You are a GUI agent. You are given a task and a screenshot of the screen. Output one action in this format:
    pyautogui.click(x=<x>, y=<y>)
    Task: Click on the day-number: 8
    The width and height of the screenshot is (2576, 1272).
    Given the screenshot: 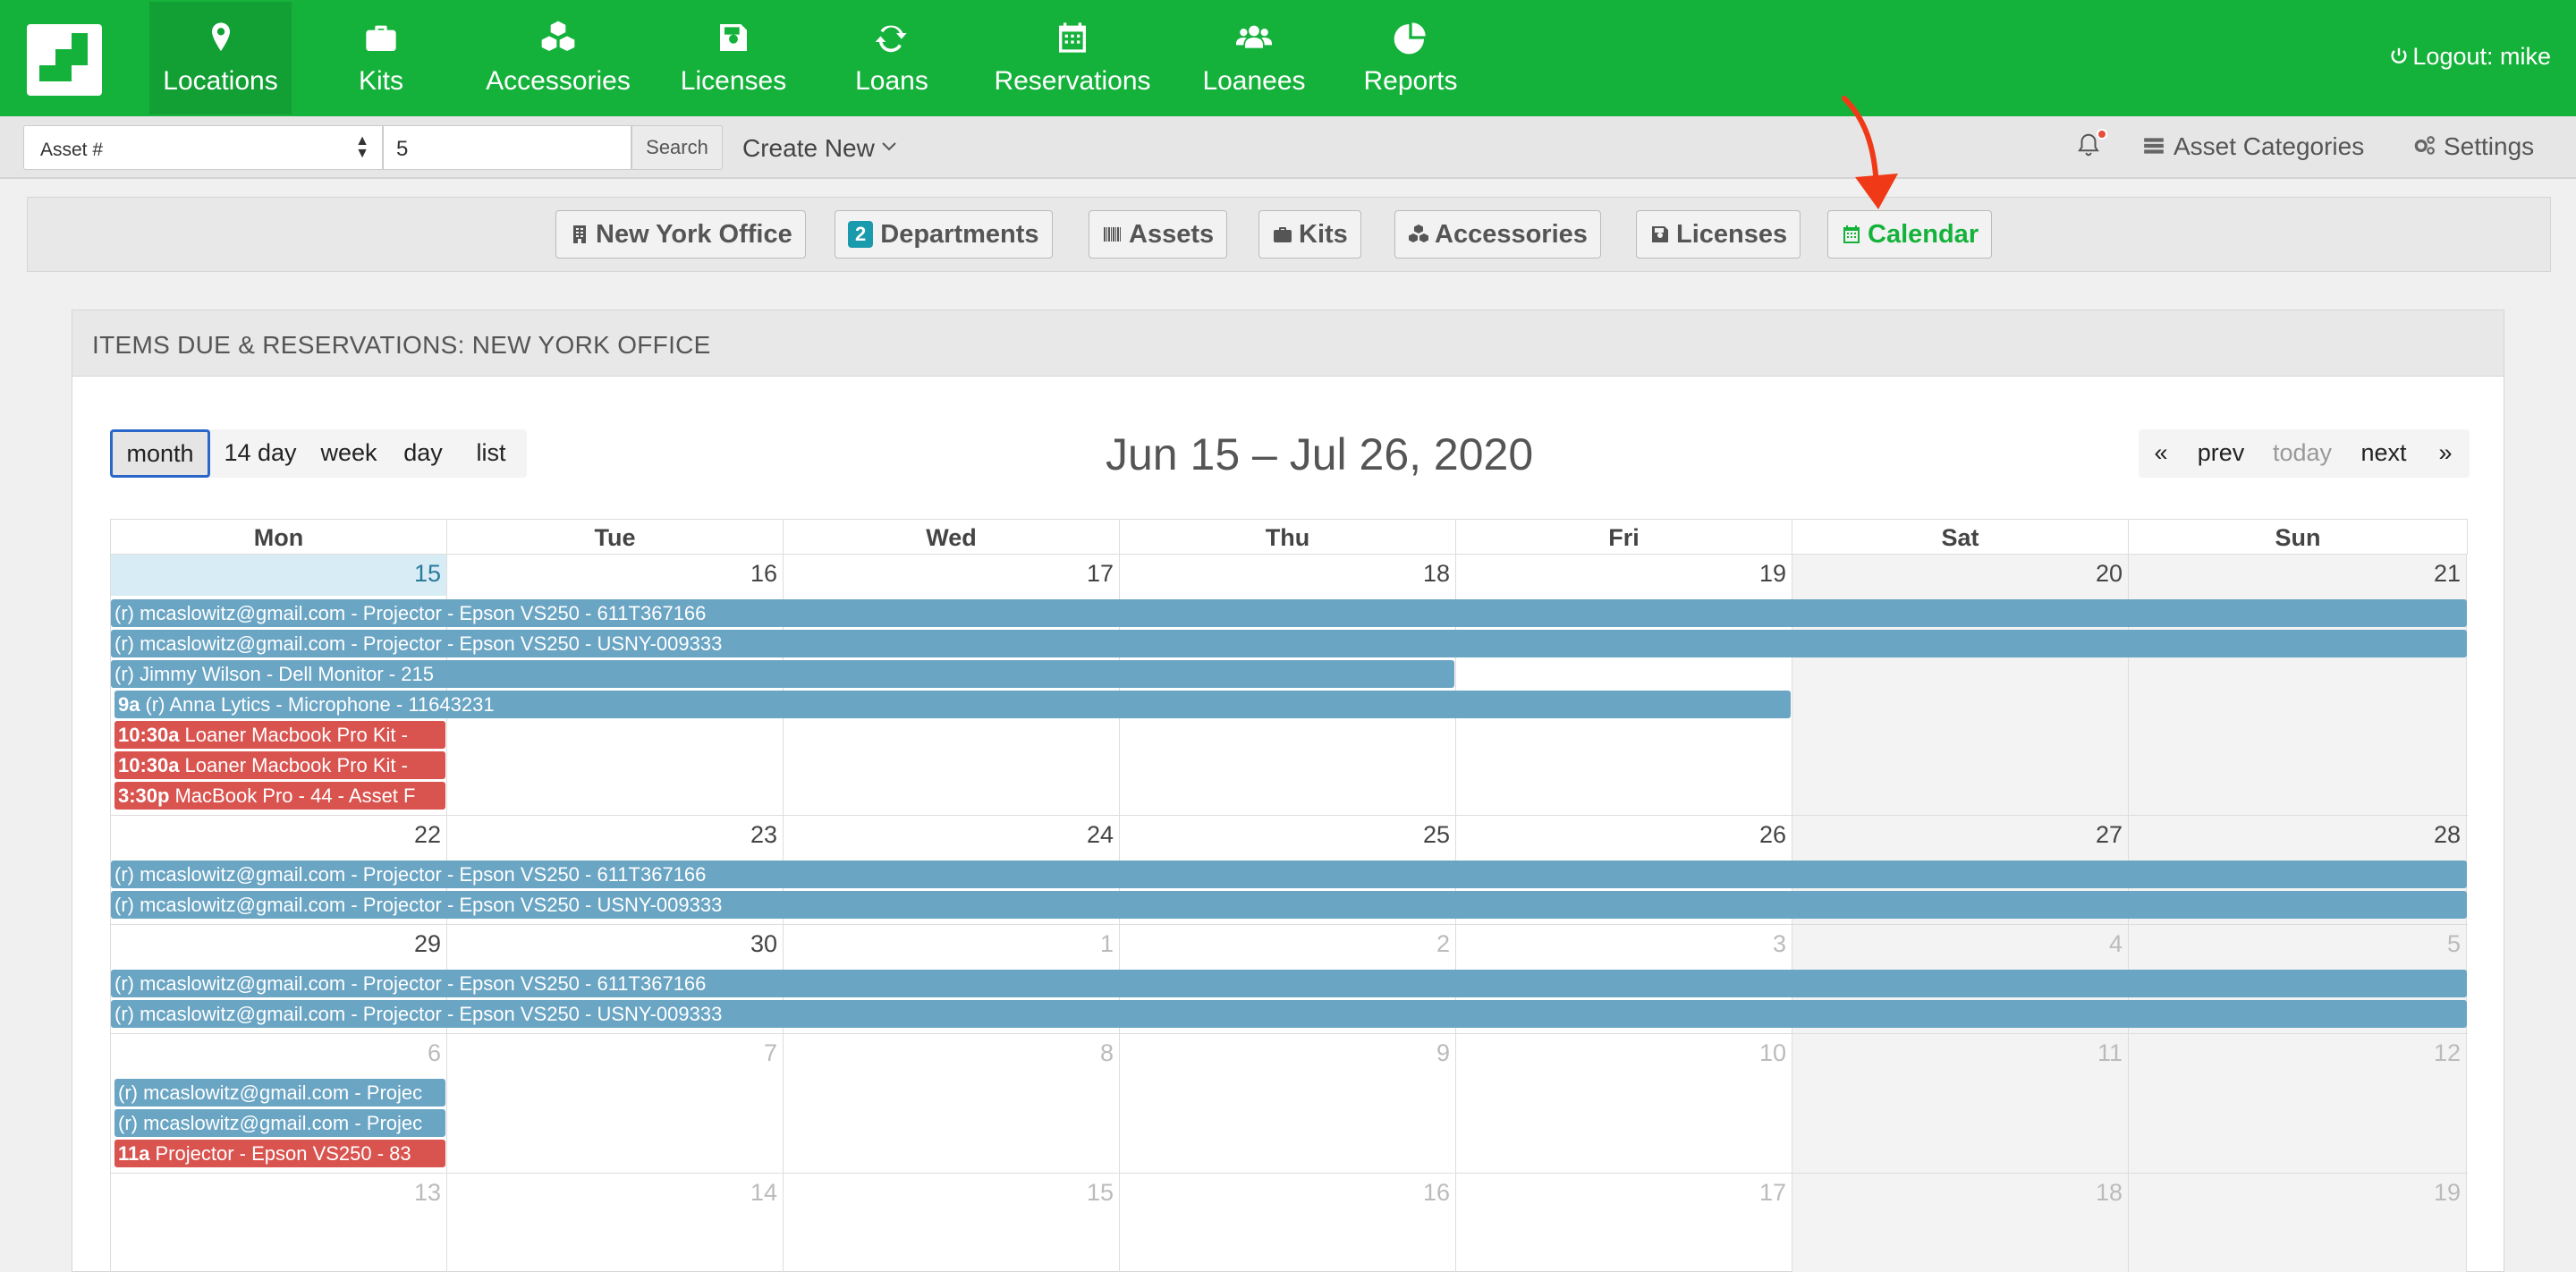 What is the action you would take?
    pyautogui.click(x=1106, y=1052)
    